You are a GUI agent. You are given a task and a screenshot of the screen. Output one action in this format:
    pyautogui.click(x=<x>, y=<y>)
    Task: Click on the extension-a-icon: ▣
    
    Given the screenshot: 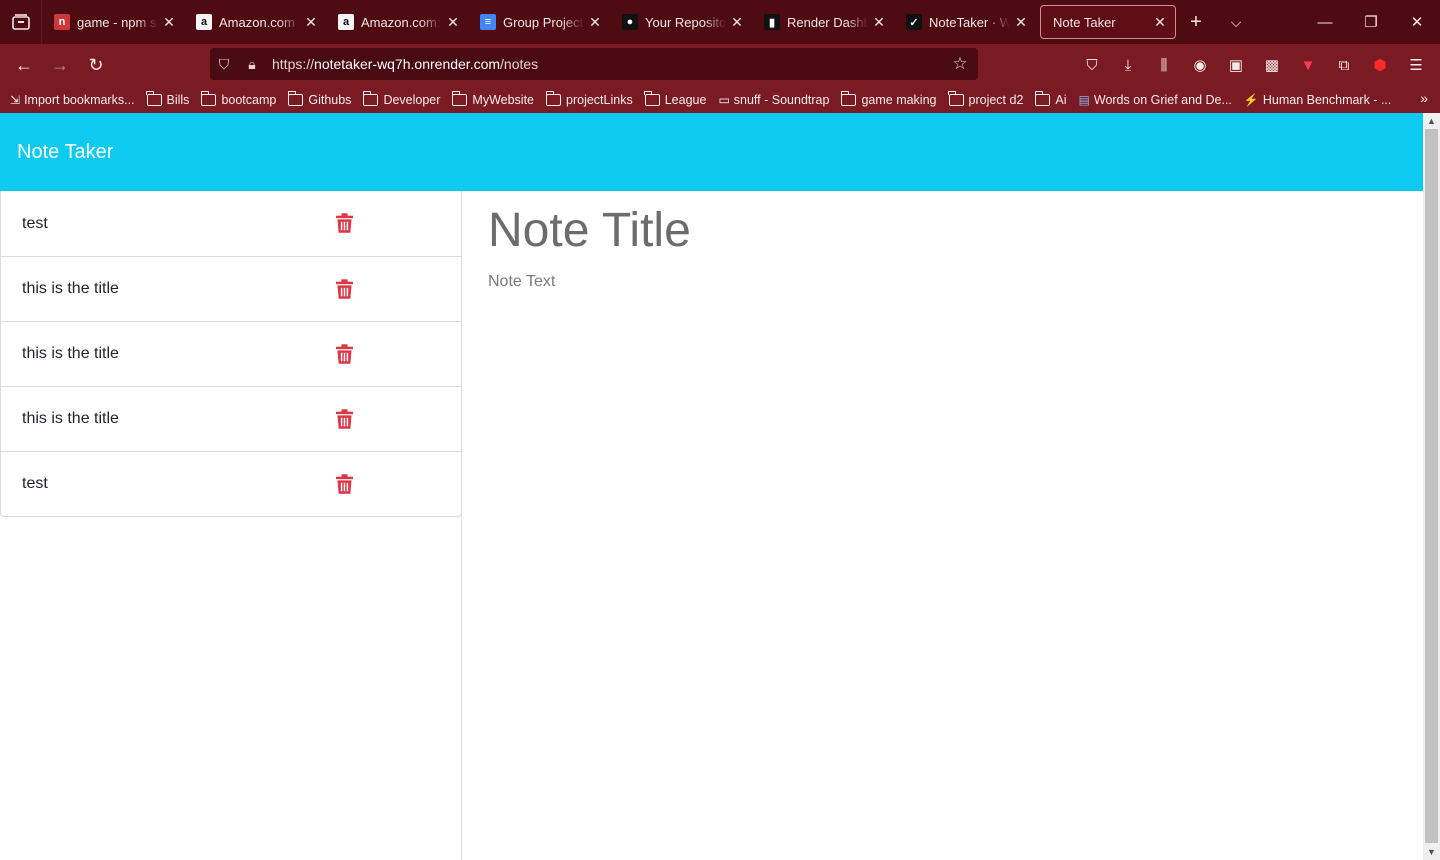 What is the action you would take?
    pyautogui.click(x=1236, y=65)
    